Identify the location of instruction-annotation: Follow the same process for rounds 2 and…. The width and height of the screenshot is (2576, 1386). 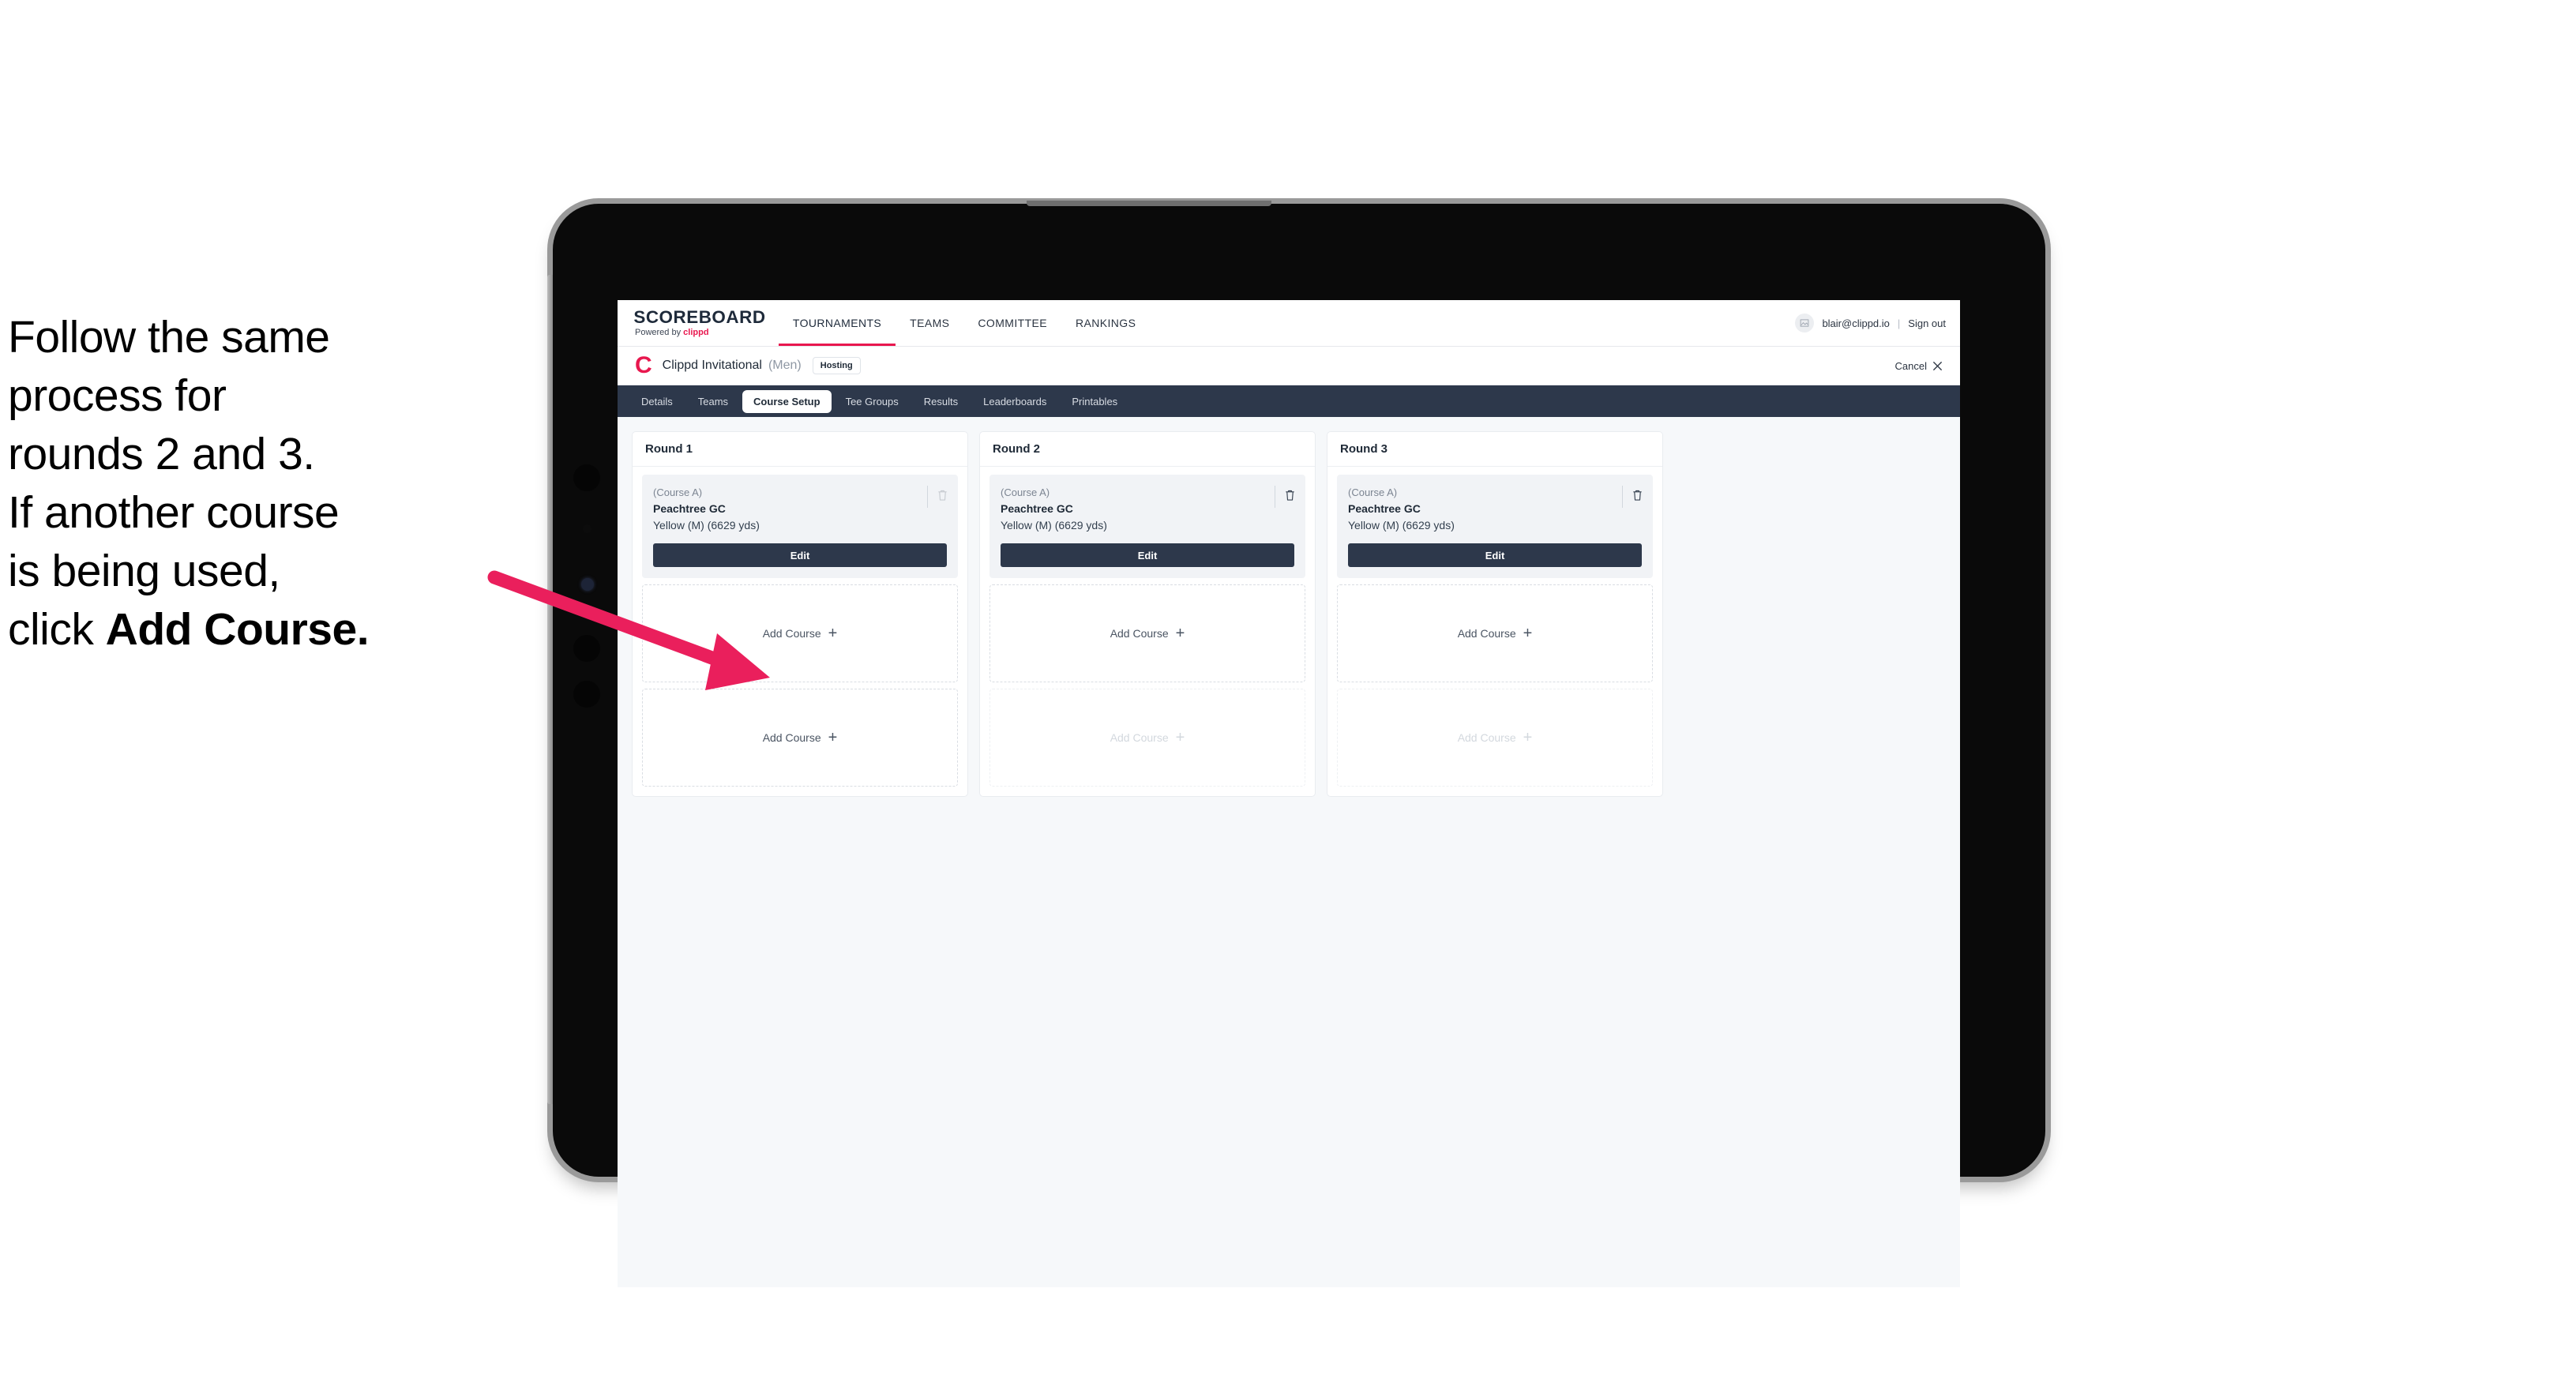
(256, 483).